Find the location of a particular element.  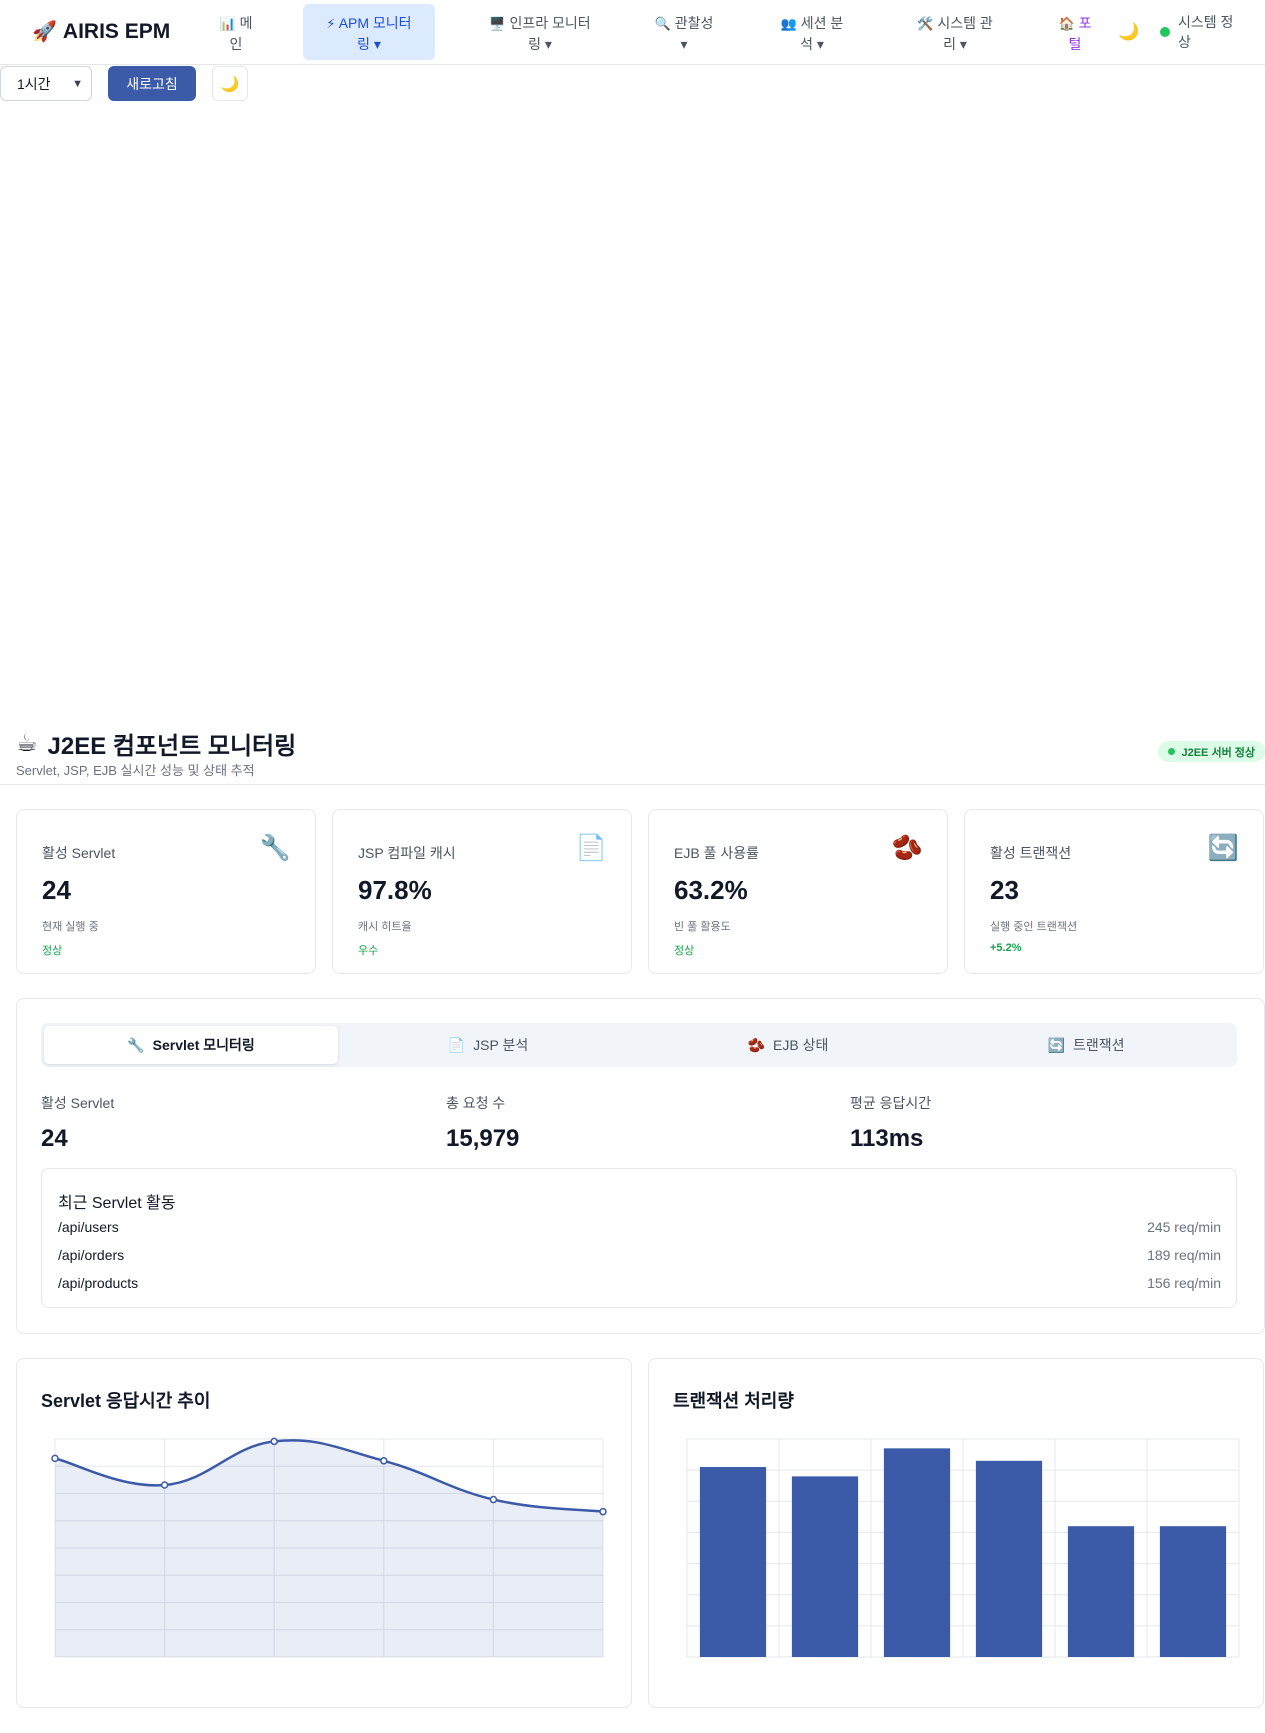

nav-item-observability: 🔍 관찰성 ▾ is located at coordinates (684, 32).